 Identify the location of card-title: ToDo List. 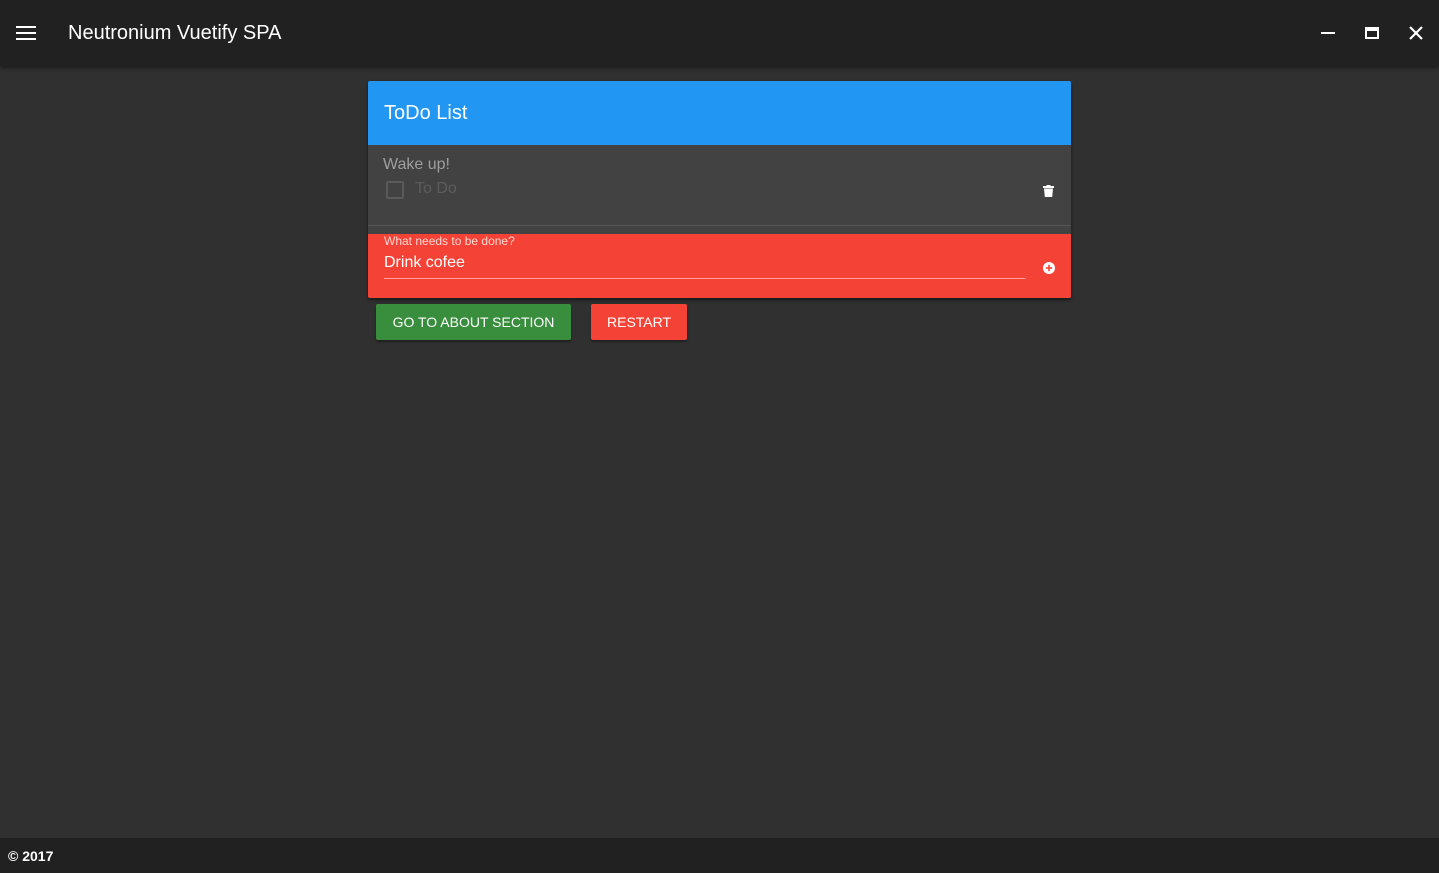
(426, 113).